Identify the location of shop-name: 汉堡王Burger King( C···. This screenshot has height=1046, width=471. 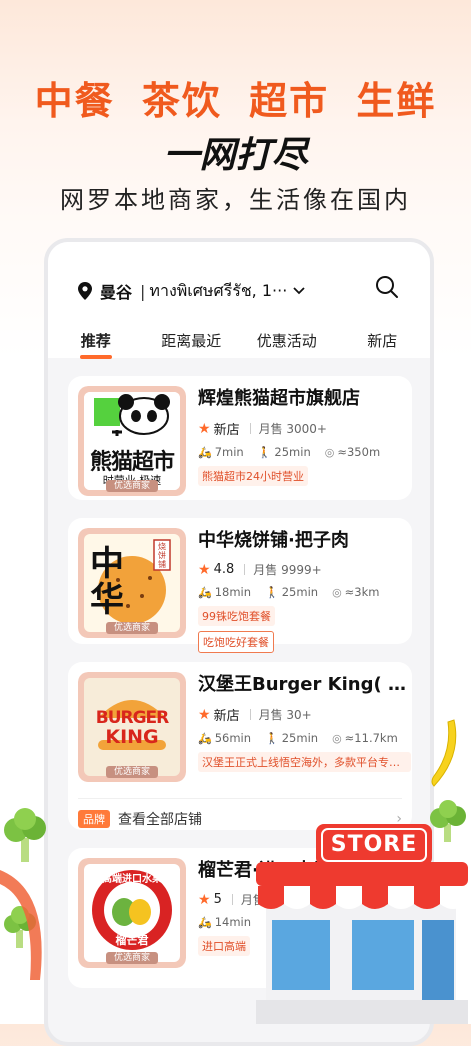
(303, 684).